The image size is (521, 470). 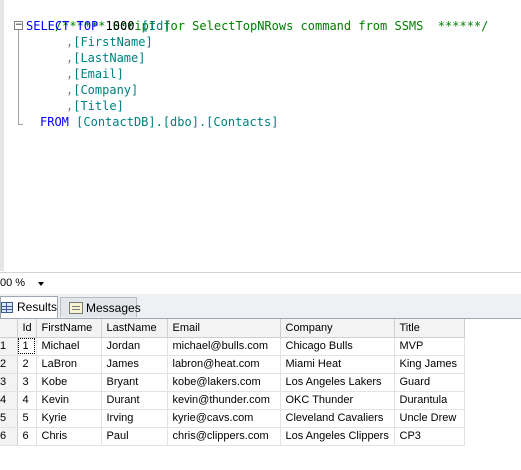 I want to click on grid-cell: Jordan, so click(x=134, y=346).